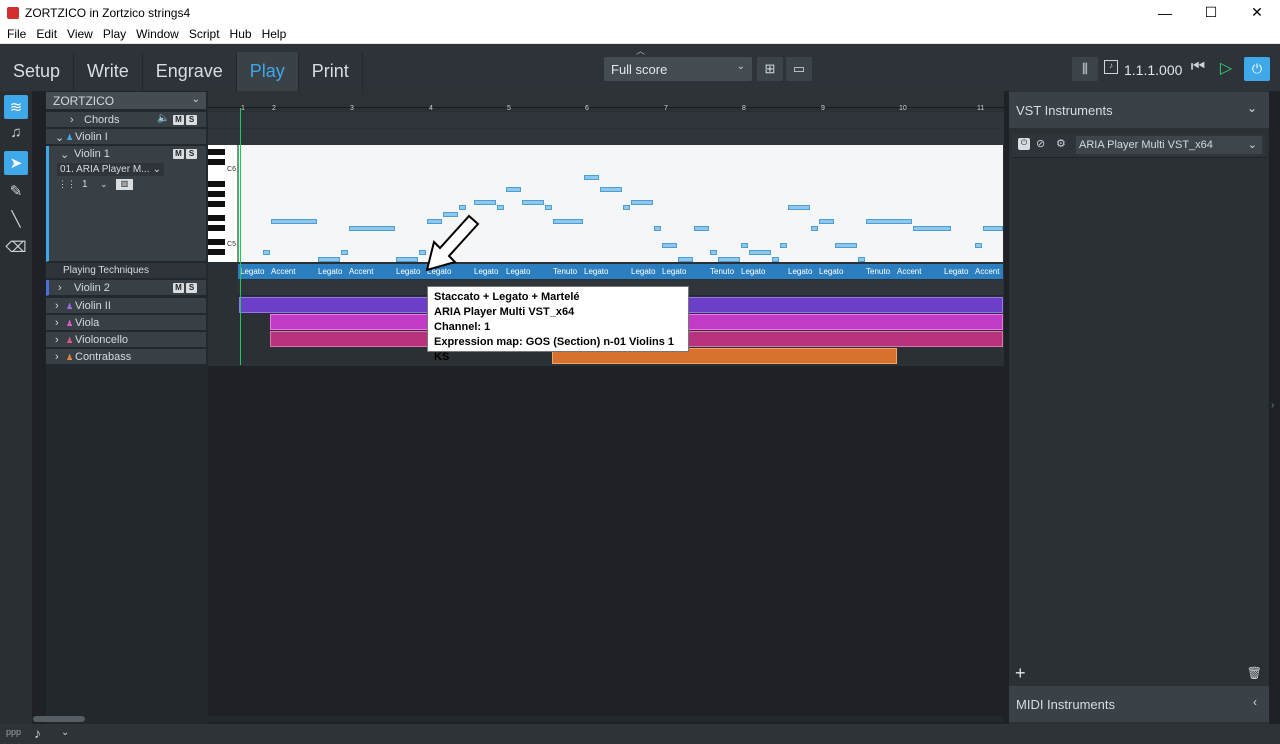 This screenshot has height=744, width=1280. I want to click on note-input-icon: ♪, so click(37, 733).